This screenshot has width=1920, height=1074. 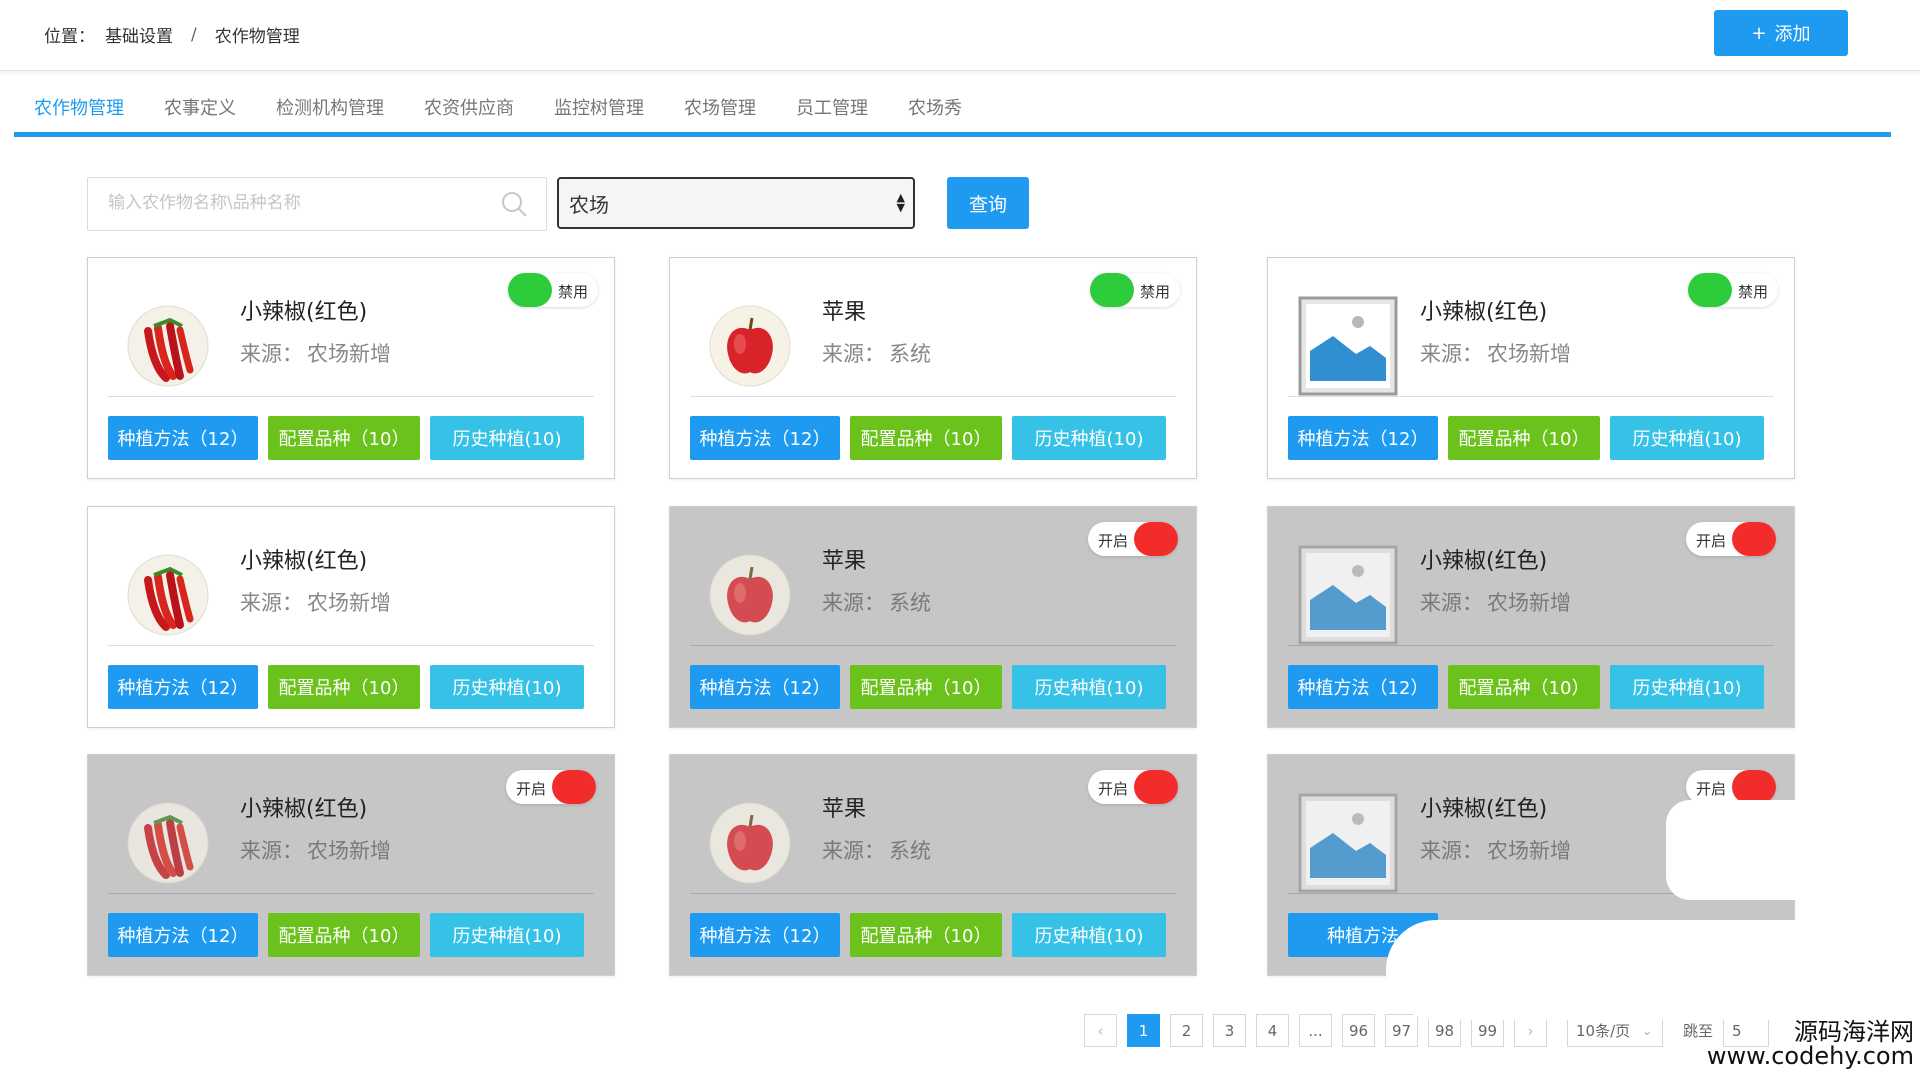 What do you see at coordinates (844, 312) in the screenshot?
I see `crop-name: 苹果` at bounding box center [844, 312].